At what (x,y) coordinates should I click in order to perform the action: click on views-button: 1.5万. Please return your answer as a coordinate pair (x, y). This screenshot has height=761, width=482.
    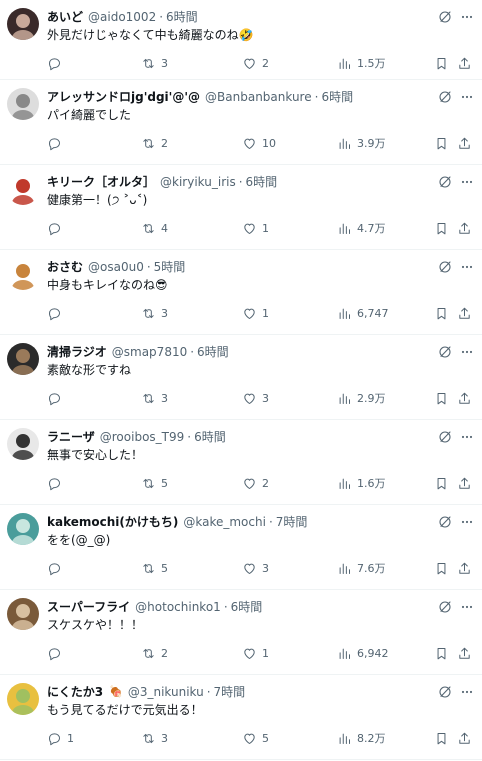
    Looking at the image, I should click on (361, 63).